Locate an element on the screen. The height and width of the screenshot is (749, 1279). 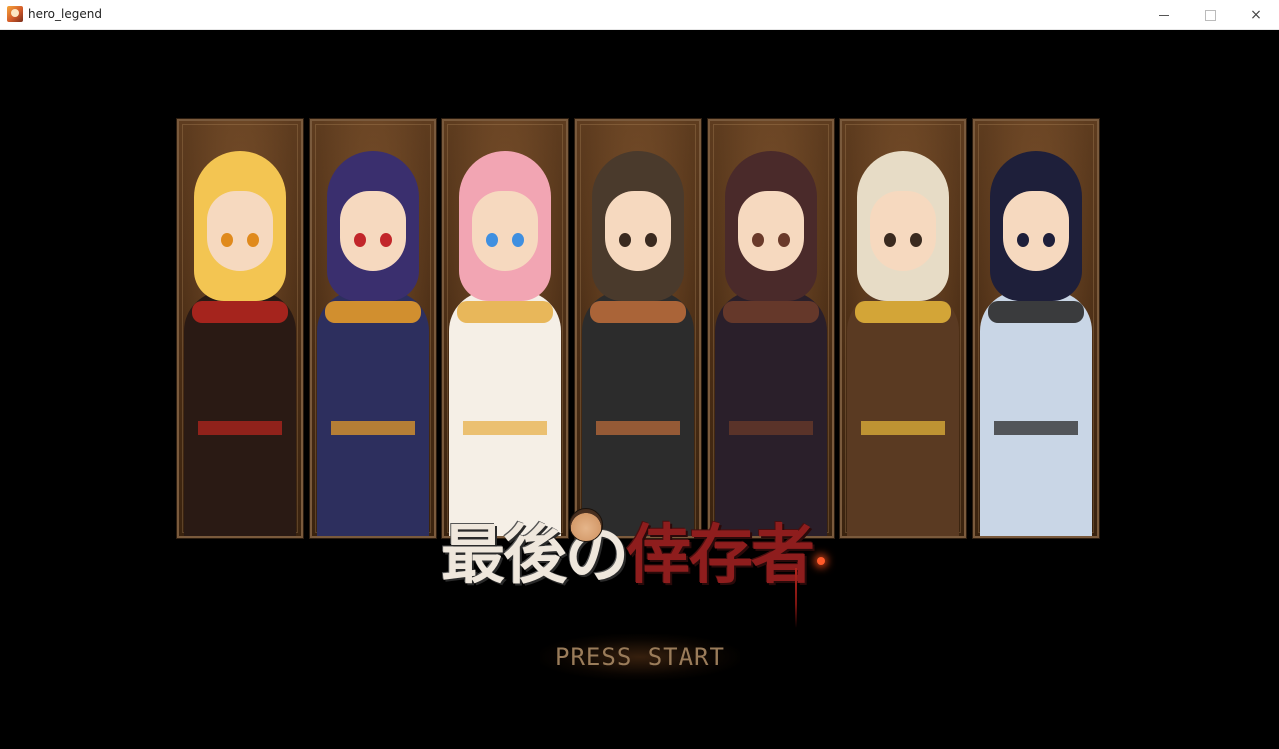
minimize-icon is located at coordinates (1164, 15).